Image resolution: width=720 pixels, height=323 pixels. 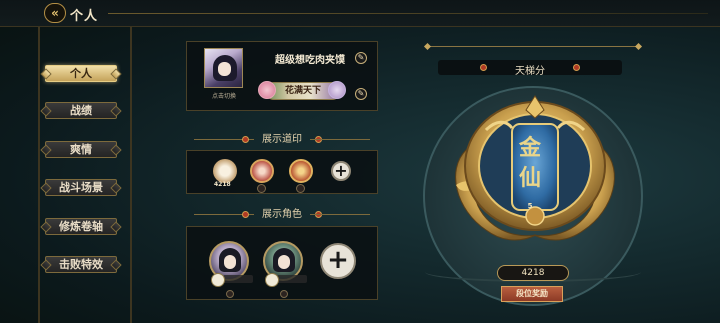 I want to click on add-role-button: +, so click(x=338, y=261).